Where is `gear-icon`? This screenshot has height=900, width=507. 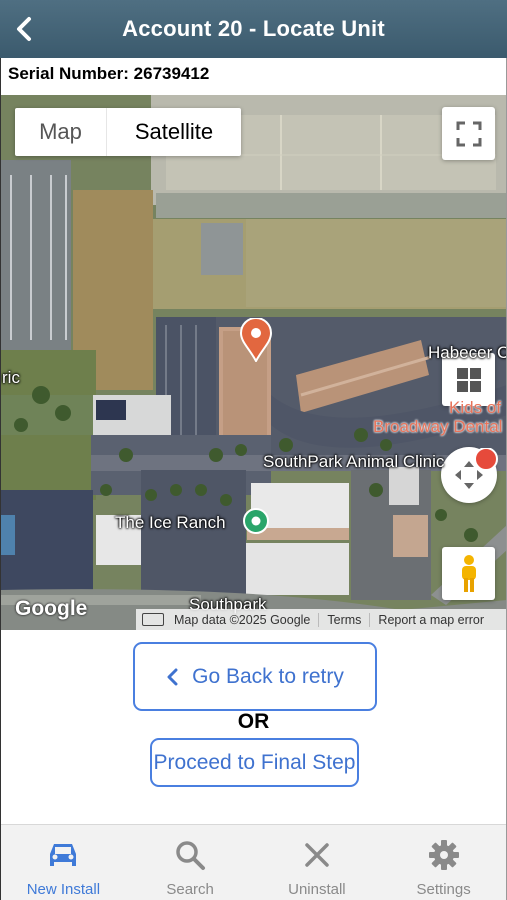
gear-icon is located at coordinates (443, 855).